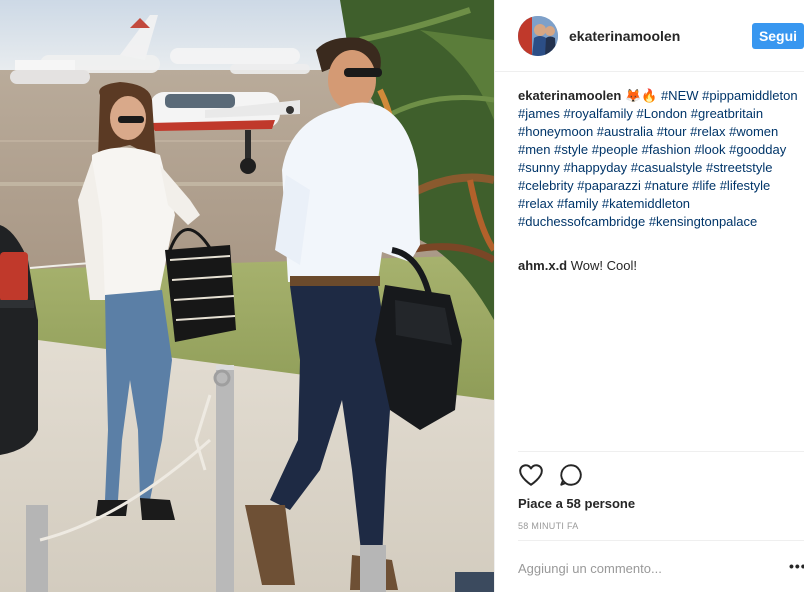 The image size is (804, 592). What do you see at coordinates (615, 149) in the screenshot?
I see `hashtag-link: #people` at bounding box center [615, 149].